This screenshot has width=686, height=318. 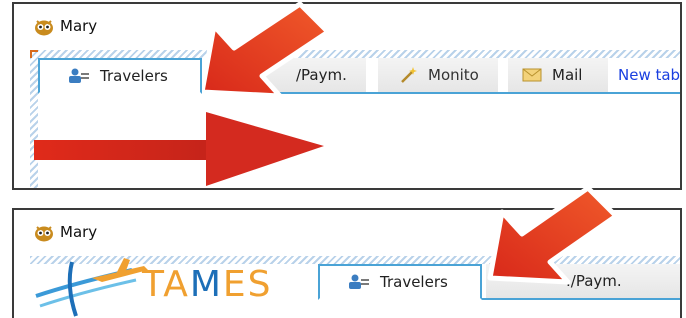 I want to click on tab-label: /Paym., so click(x=321, y=75).